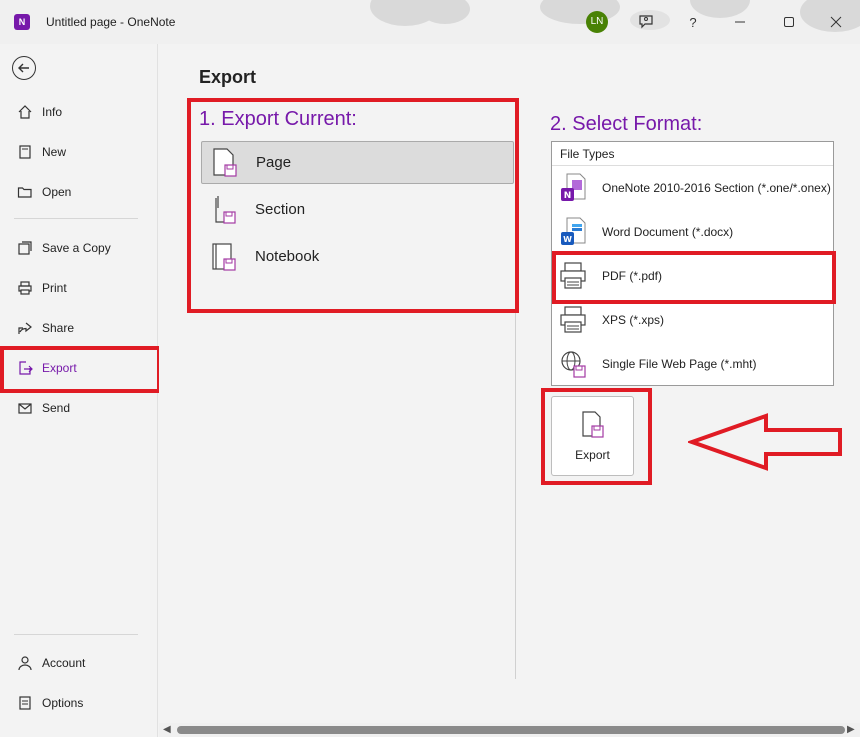 Image resolution: width=860 pixels, height=737 pixels. Describe the element at coordinates (567, 239) in the screenshot. I see `svg-text: W` at that location.